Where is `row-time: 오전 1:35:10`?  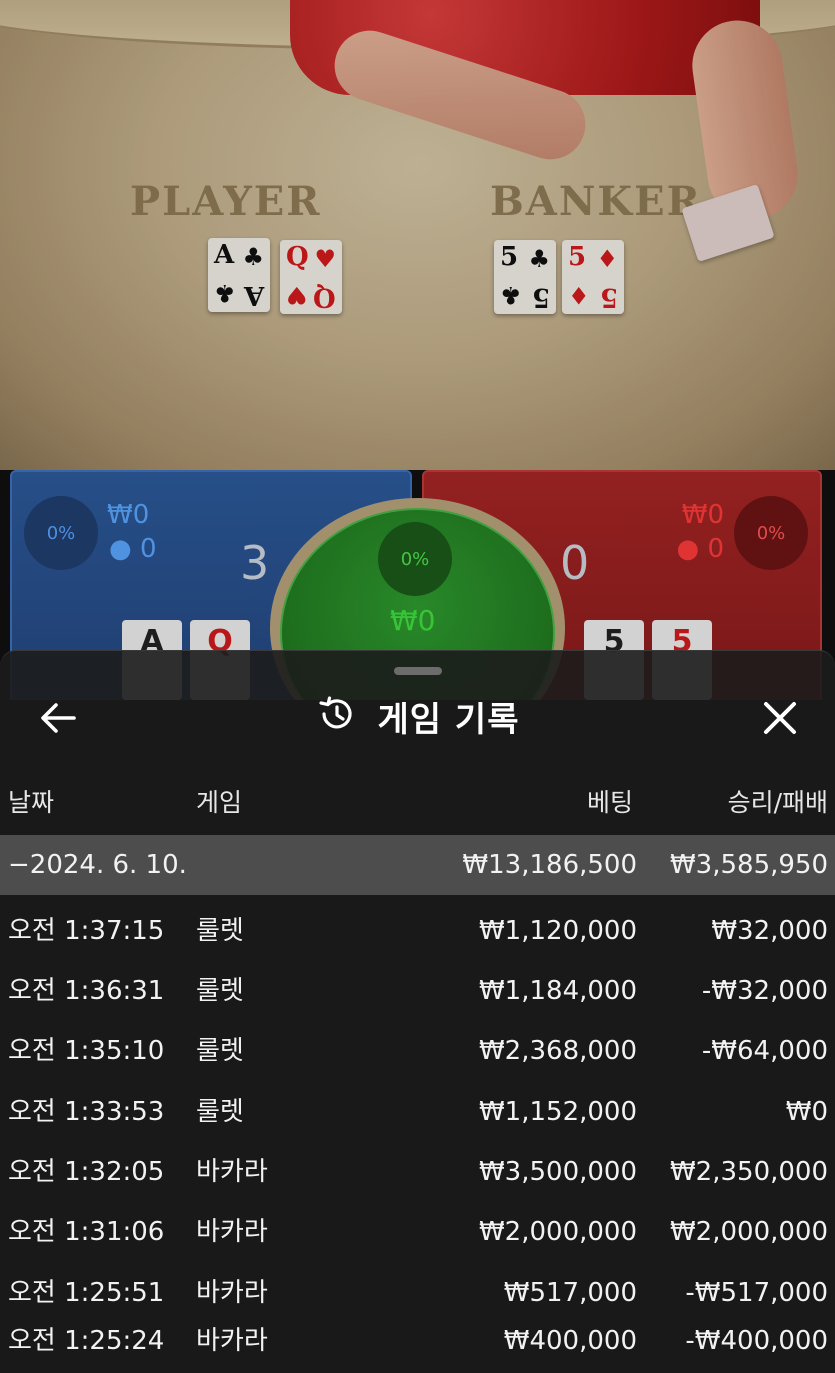
row-time: 오전 1:35:10 is located at coordinates (86, 1051).